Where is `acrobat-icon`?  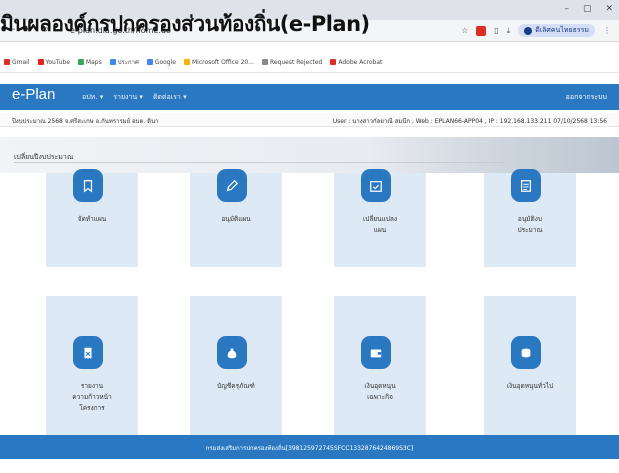
acrobat-icon is located at coordinates (333, 62).